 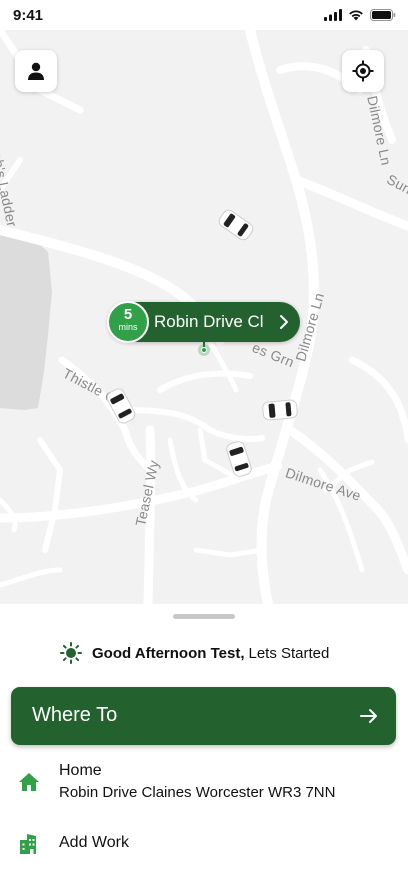 I want to click on eta-badge: 5 mins, so click(x=128, y=322).